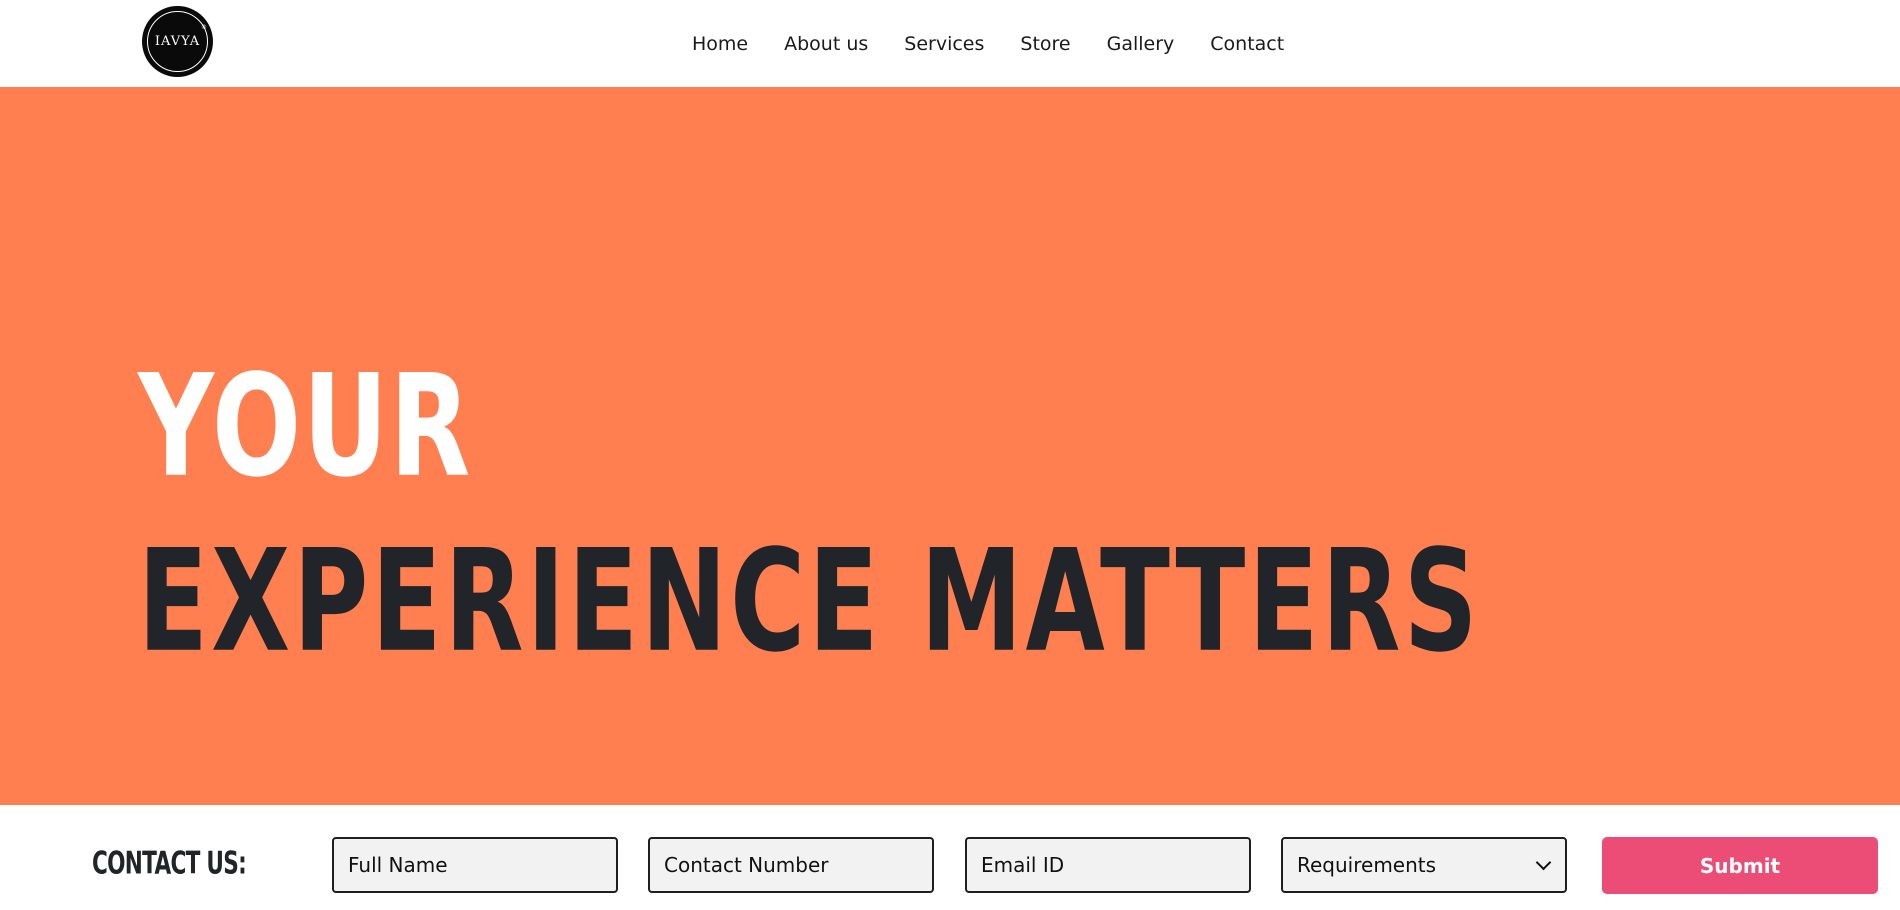 The height and width of the screenshot is (910, 1900). What do you see at coordinates (1141, 44) in the screenshot?
I see `nav-gallery: Gallery` at bounding box center [1141, 44].